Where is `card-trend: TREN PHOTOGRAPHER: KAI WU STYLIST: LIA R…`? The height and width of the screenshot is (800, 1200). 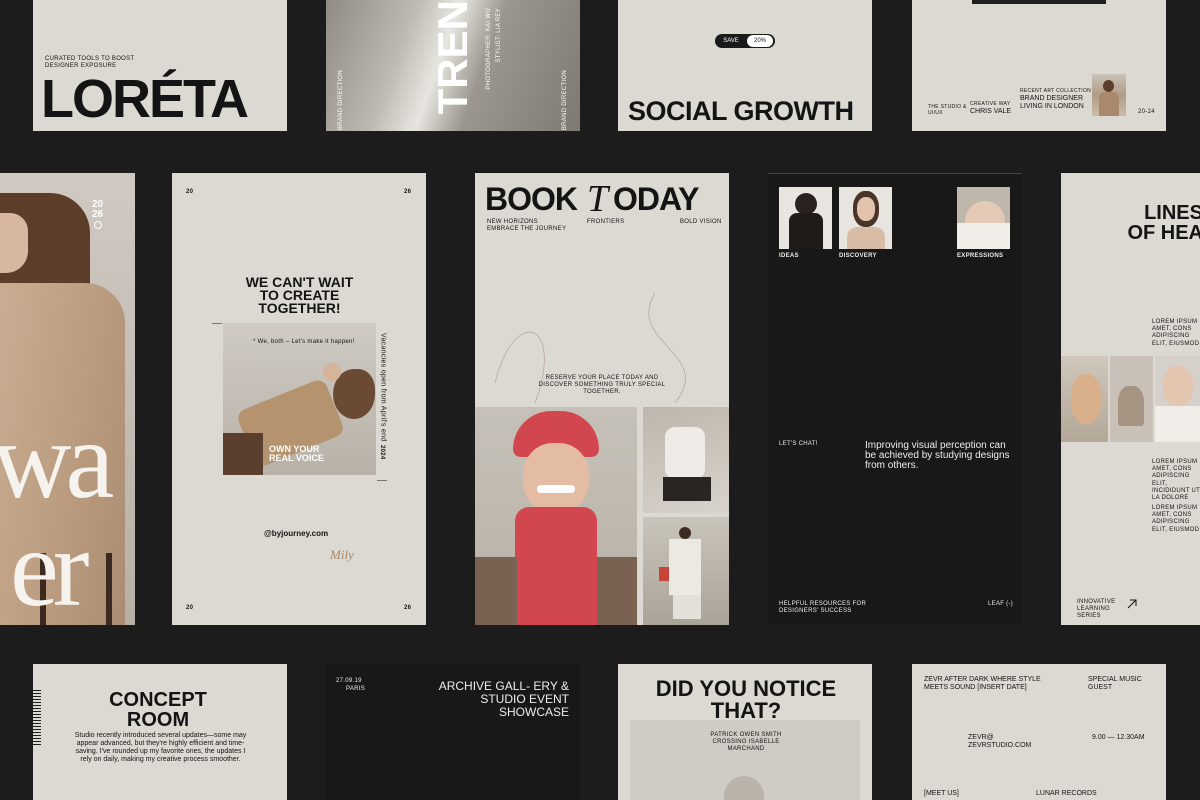
card-trend: TREN PHOTOGRAPHER: KAI WU STYLIST: LIA R… is located at coordinates (453, 65).